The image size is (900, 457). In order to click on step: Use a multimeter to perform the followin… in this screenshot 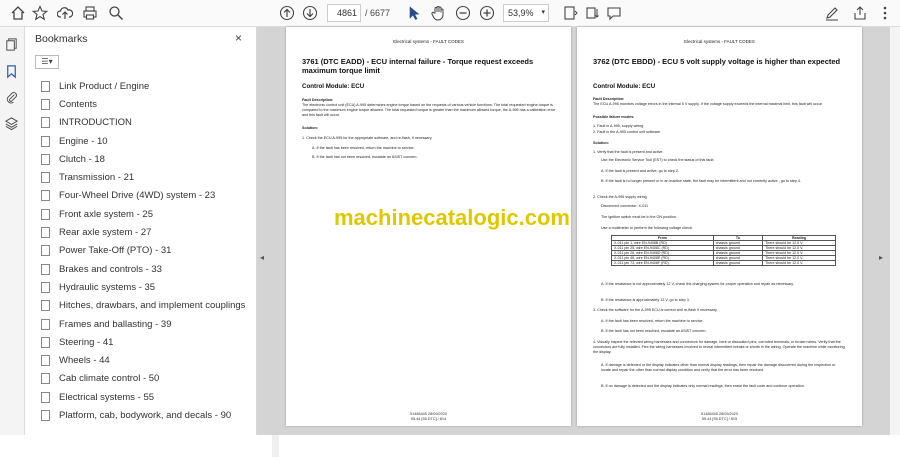, I will do `click(647, 228)`.